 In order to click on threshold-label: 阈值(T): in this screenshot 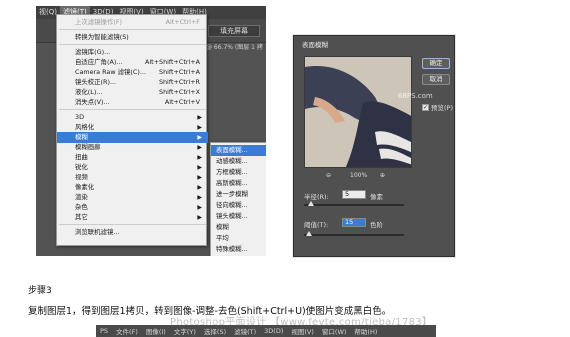, I will do `click(316, 225)`.